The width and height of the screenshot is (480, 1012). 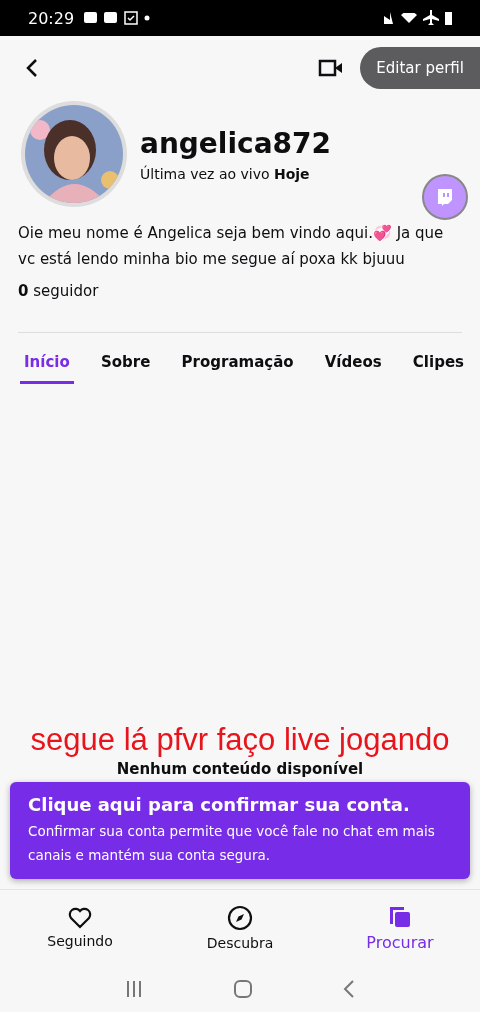 I want to click on confirm-account-banner: Clique aqui para confirmar sua conta. Confirmar sua conta permite que você fale no chat em mais canais e mantém sua conta segura., so click(x=240, y=830).